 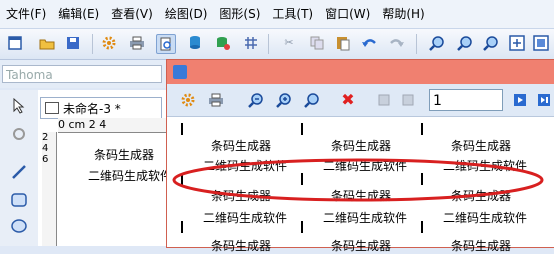 What do you see at coordinates (78, 14) in the screenshot?
I see `menu-edit: 编辑(E)` at bounding box center [78, 14].